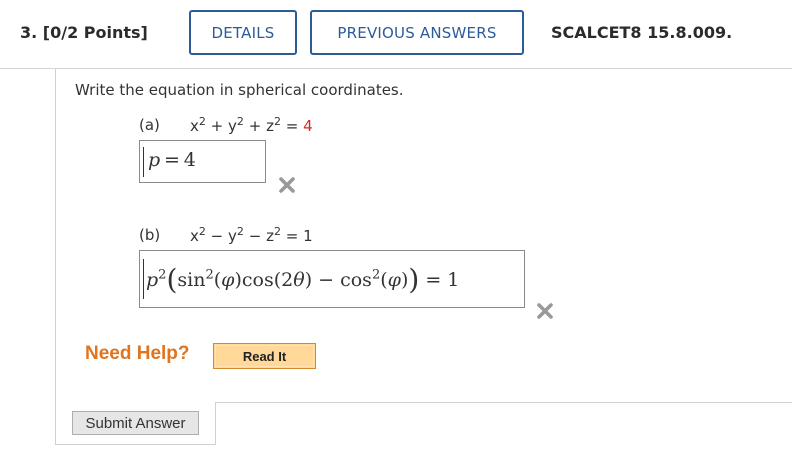 The image size is (792, 452). I want to click on submit-answer-button: Submit Answer, so click(135, 423).